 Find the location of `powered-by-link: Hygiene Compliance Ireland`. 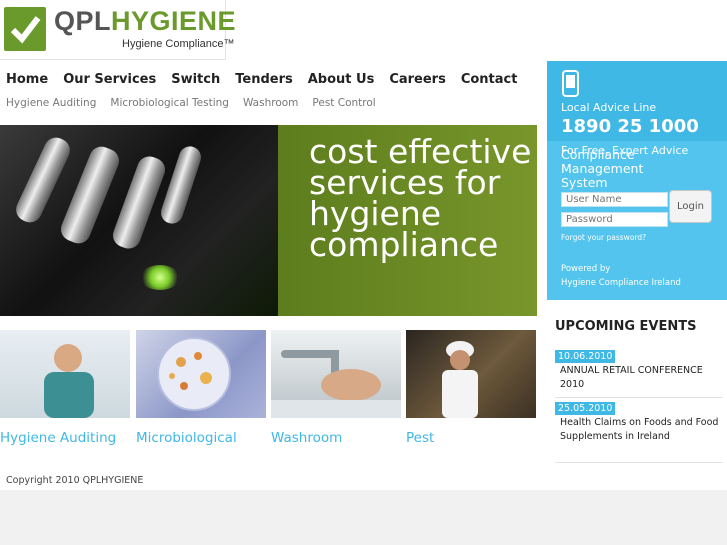

powered-by-link: Hygiene Compliance Ireland is located at coordinates (621, 283).